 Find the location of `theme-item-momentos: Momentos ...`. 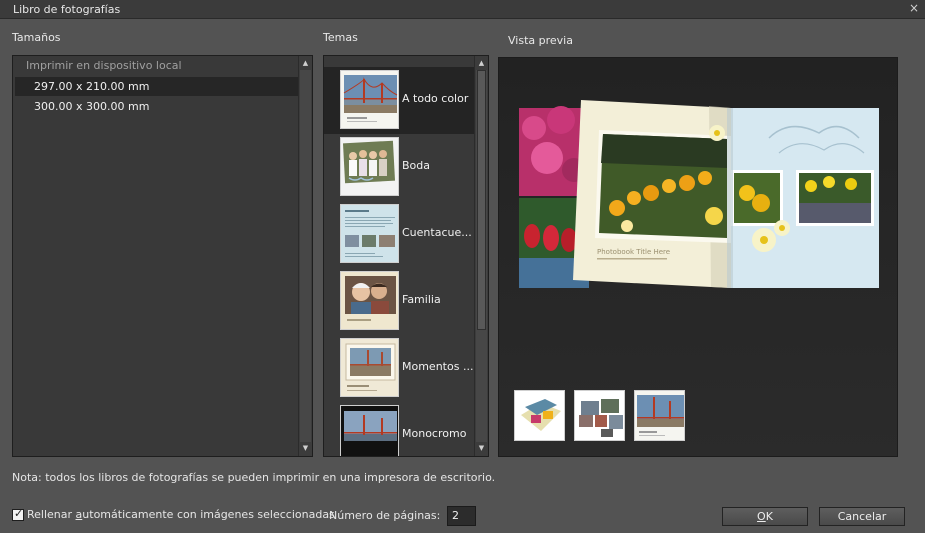

theme-item-momentos: Momentos ... is located at coordinates (399, 368).